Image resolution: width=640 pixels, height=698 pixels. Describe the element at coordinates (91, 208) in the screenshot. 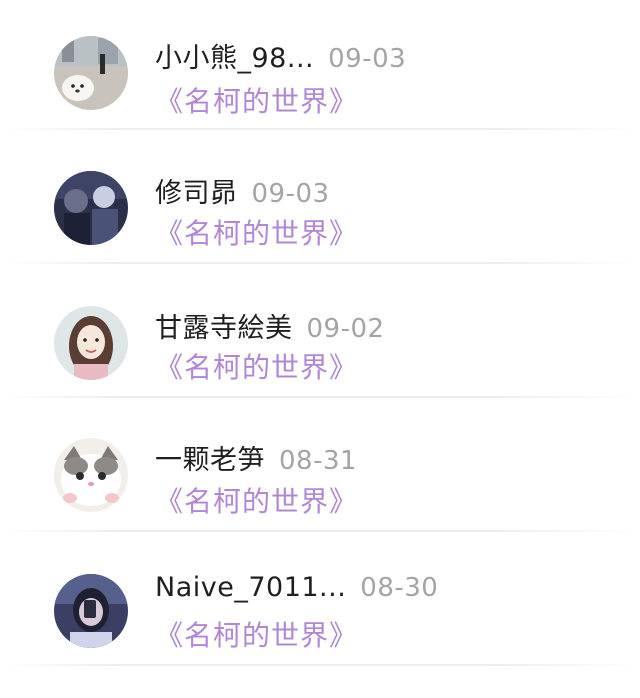

I see `avatar-dark-photo` at that location.